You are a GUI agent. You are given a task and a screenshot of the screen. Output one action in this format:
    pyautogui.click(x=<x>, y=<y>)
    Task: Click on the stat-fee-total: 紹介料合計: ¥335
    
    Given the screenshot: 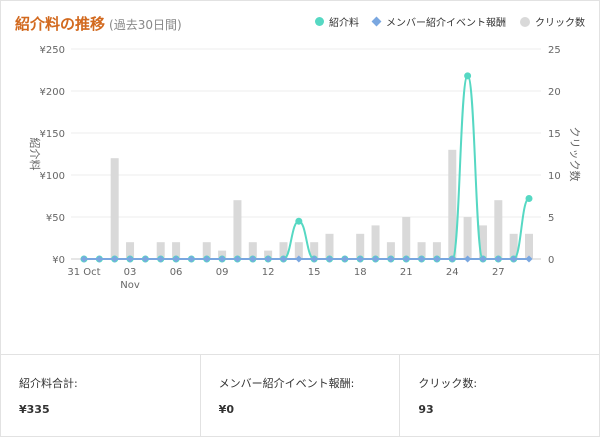 What is the action you would take?
    pyautogui.click(x=101, y=396)
    